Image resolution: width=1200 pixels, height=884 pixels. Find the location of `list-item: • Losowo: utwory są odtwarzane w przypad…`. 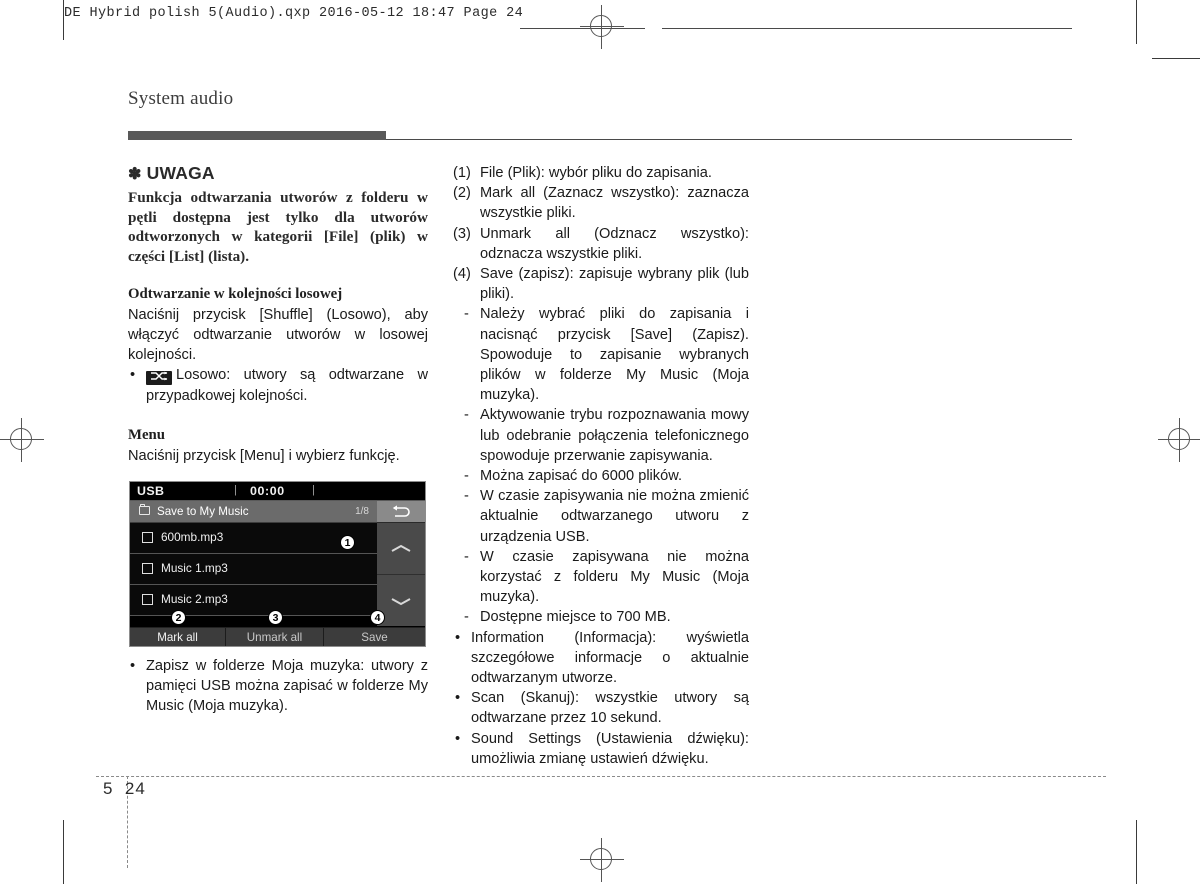

list-item: • Losowo: utwory są odtwarzane w przypad… is located at coordinates (278, 385).